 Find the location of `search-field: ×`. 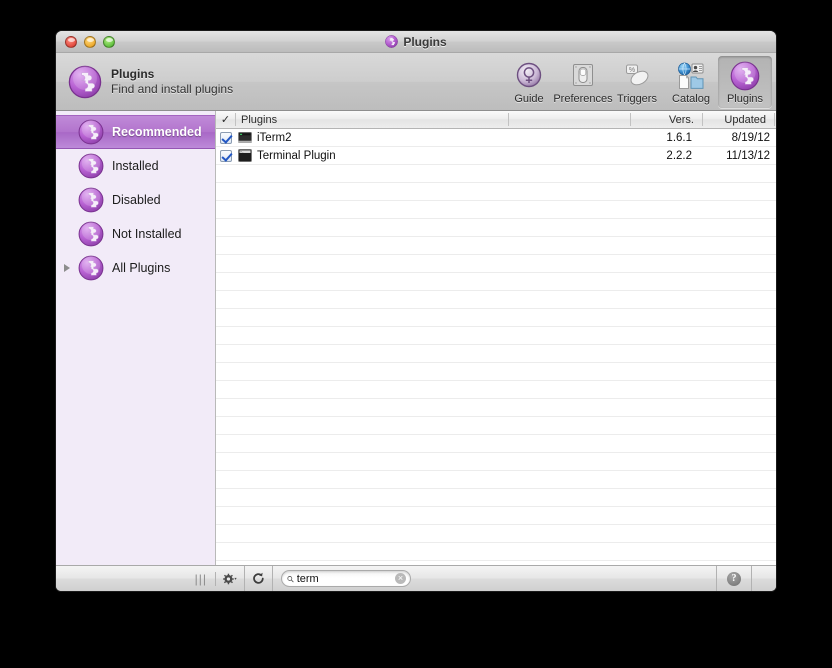

search-field: × is located at coordinates (346, 578).